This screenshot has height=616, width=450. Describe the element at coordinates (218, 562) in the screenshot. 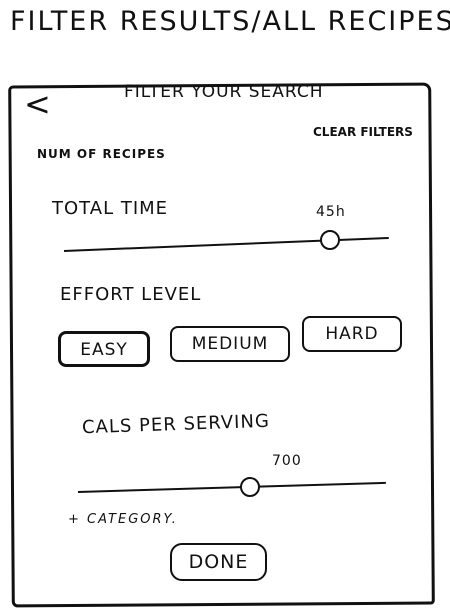

I see `done-button: Done` at that location.